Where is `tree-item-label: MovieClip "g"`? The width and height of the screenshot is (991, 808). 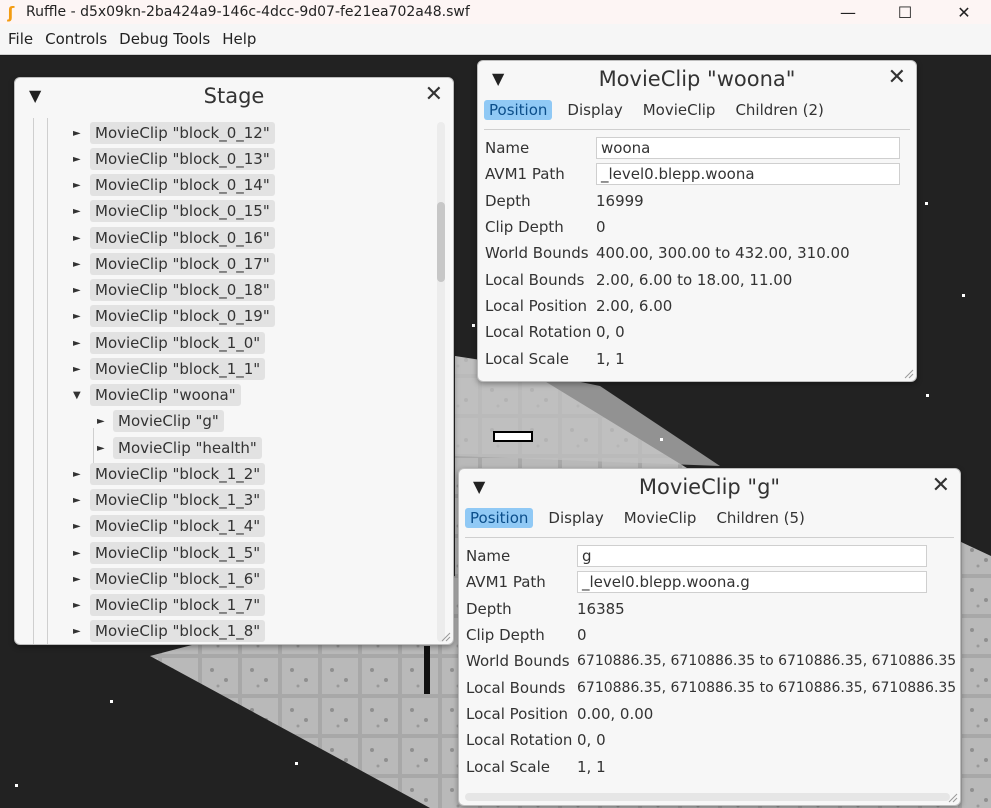 tree-item-label: MovieClip "g" is located at coordinates (168, 421).